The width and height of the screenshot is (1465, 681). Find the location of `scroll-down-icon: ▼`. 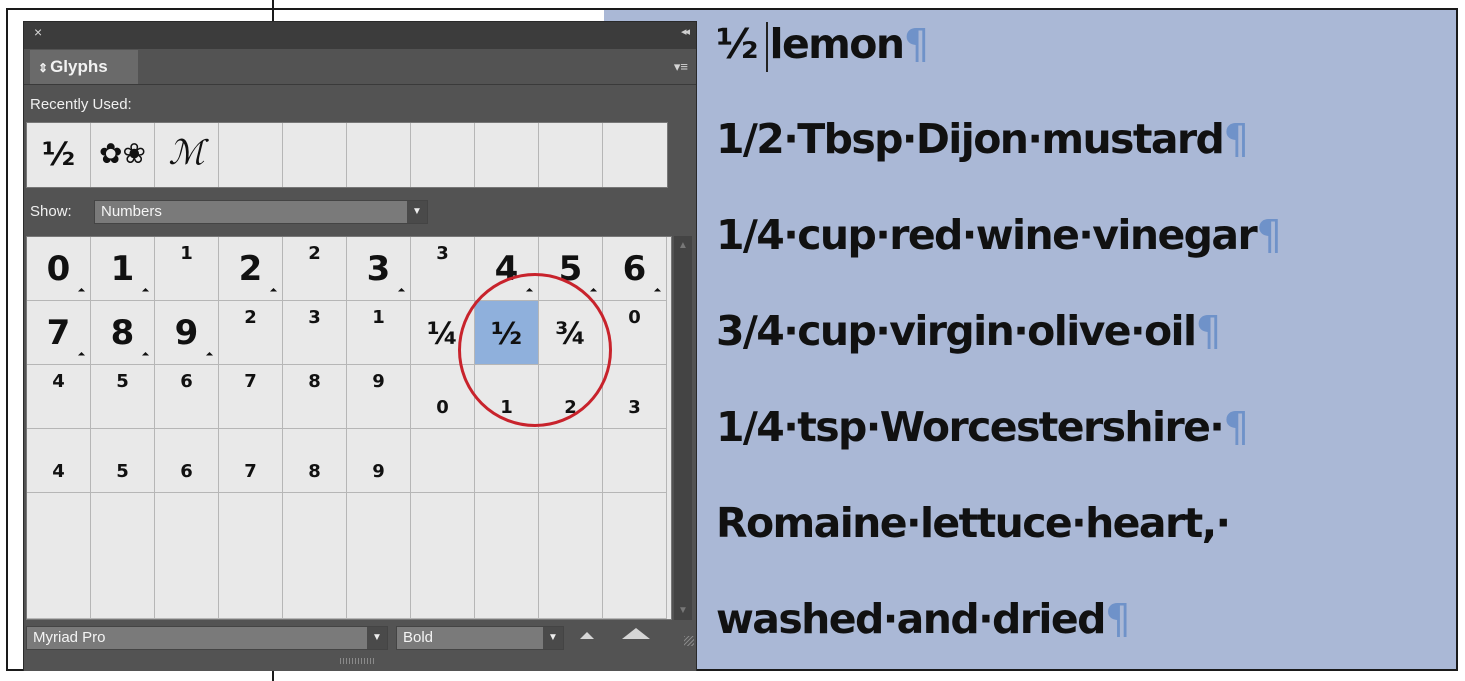

scroll-down-icon: ▼ is located at coordinates (683, 610).